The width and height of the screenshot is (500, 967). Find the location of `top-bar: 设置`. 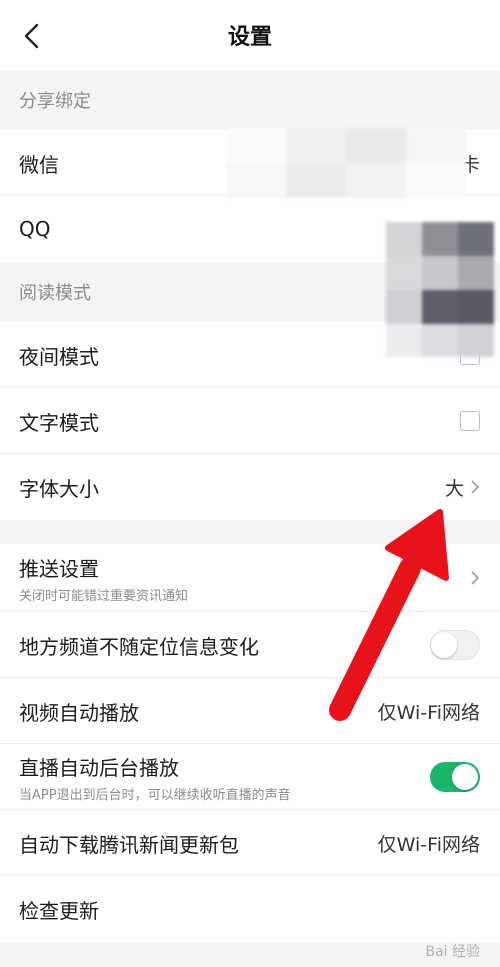

top-bar: 设置 is located at coordinates (250, 35).